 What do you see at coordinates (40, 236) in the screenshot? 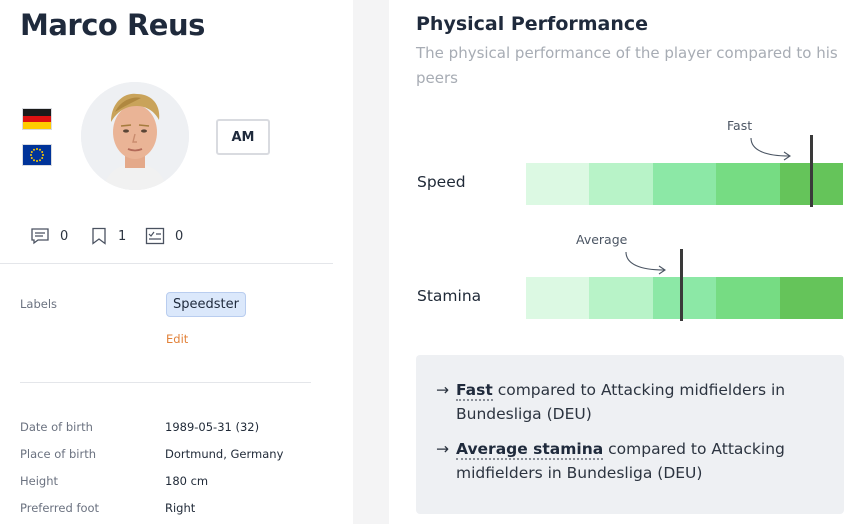
I see `comment-icon` at bounding box center [40, 236].